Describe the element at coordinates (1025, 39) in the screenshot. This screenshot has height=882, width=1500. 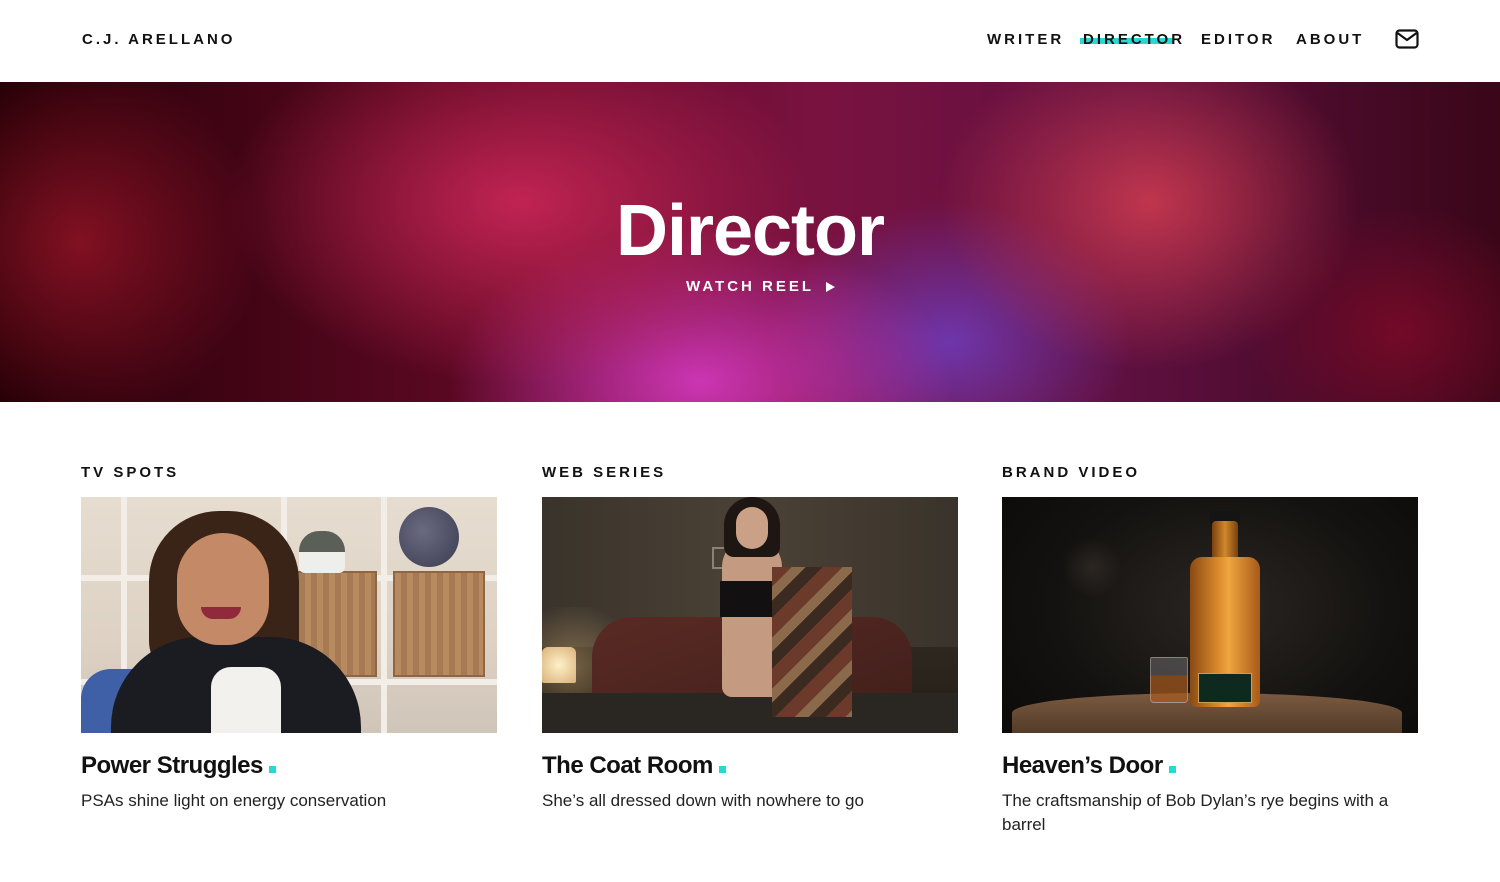
I see `nav-item-writer: WRITER` at that location.